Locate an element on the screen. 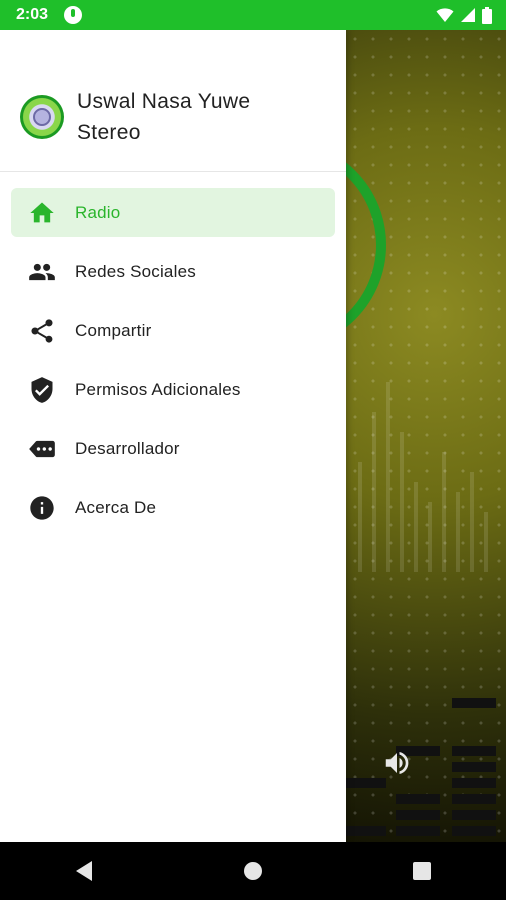 The height and width of the screenshot is (900, 506). recents-icon is located at coordinates (421, 871).